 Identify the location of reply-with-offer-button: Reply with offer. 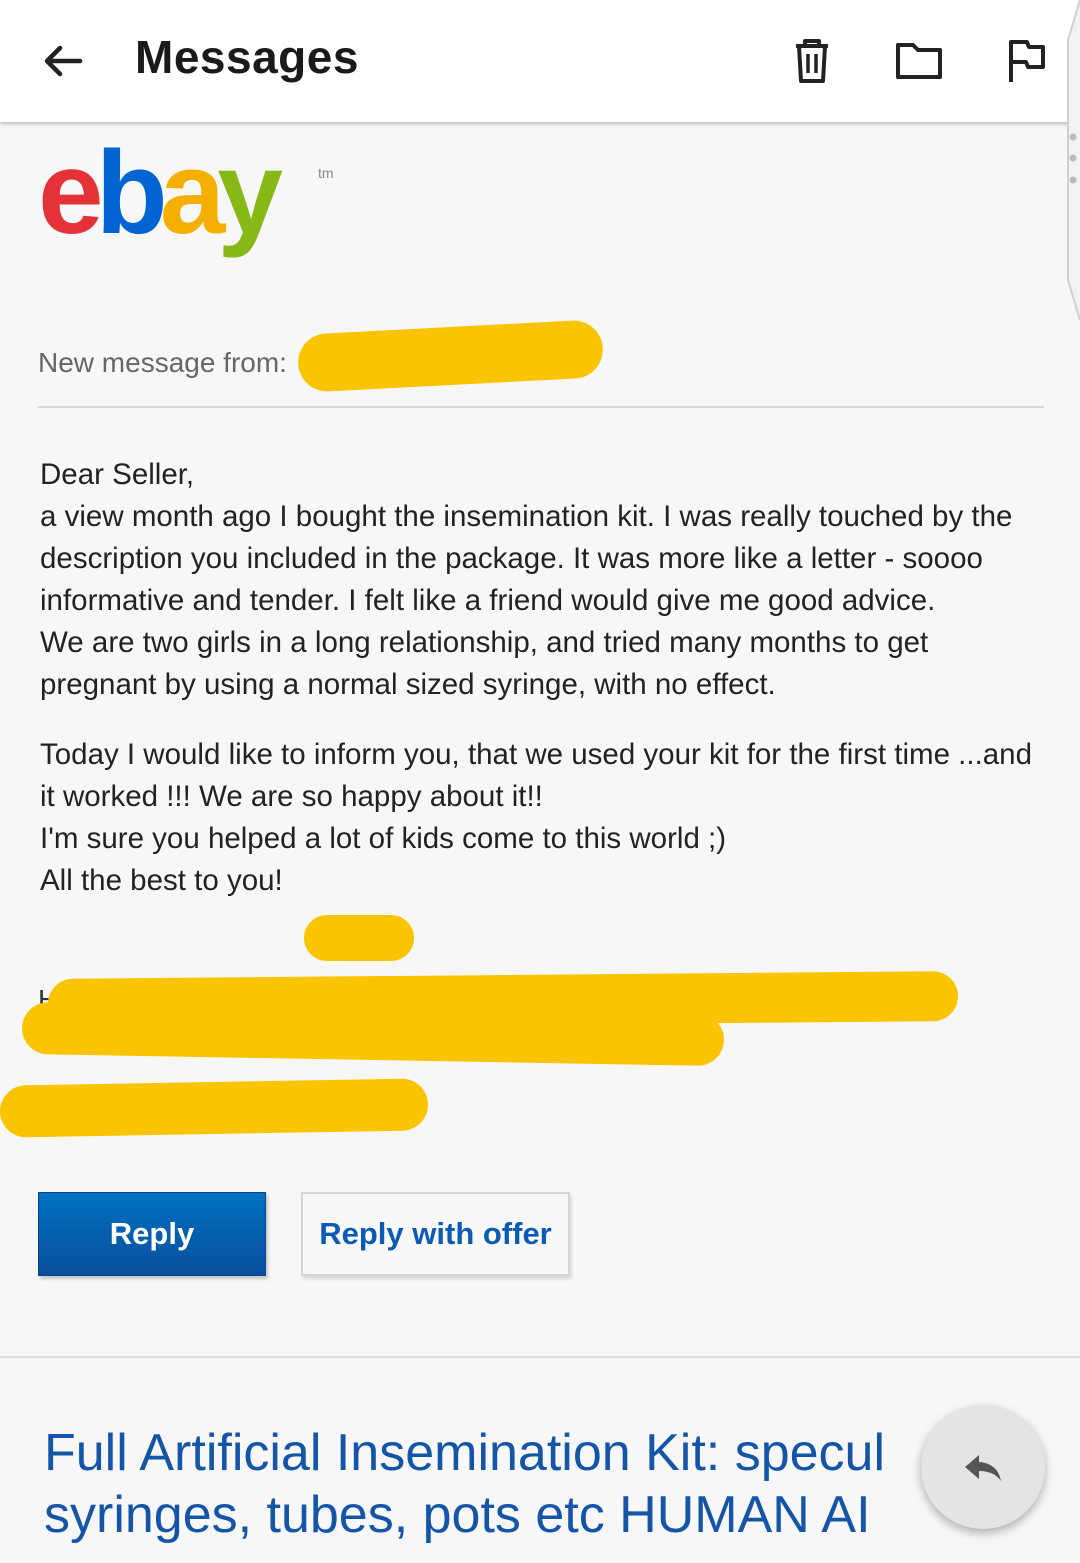
(435, 1234).